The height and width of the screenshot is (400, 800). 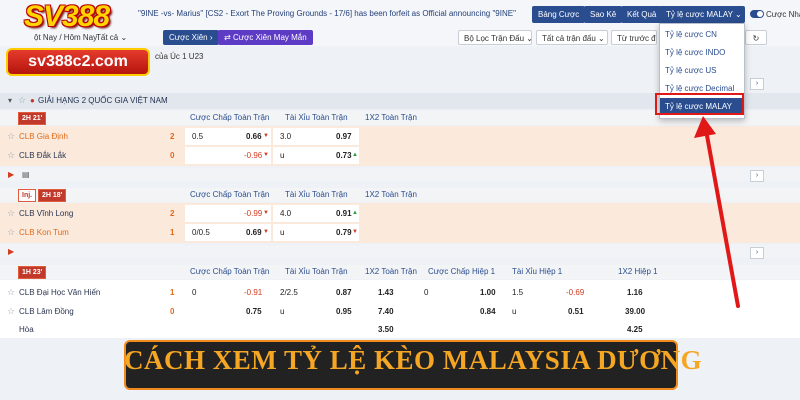 What do you see at coordinates (413, 360) in the screenshot?
I see `banner-title: CÁCH XEM TỶ LỆ KÈO MALAYSIA DƯƠNG` at bounding box center [413, 360].